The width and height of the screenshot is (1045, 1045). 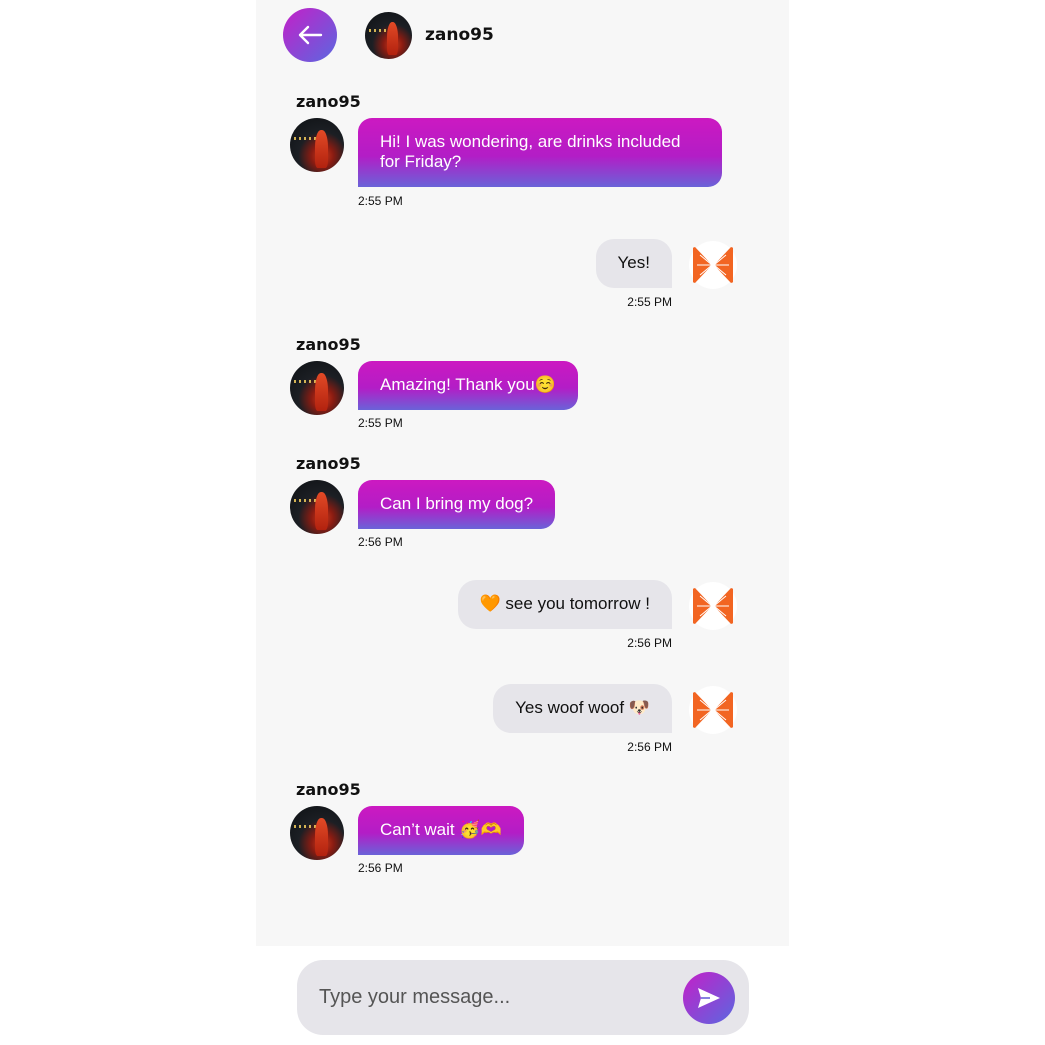 What do you see at coordinates (633, 263) in the screenshot?
I see `message-bubble-outgoing: Yes!` at bounding box center [633, 263].